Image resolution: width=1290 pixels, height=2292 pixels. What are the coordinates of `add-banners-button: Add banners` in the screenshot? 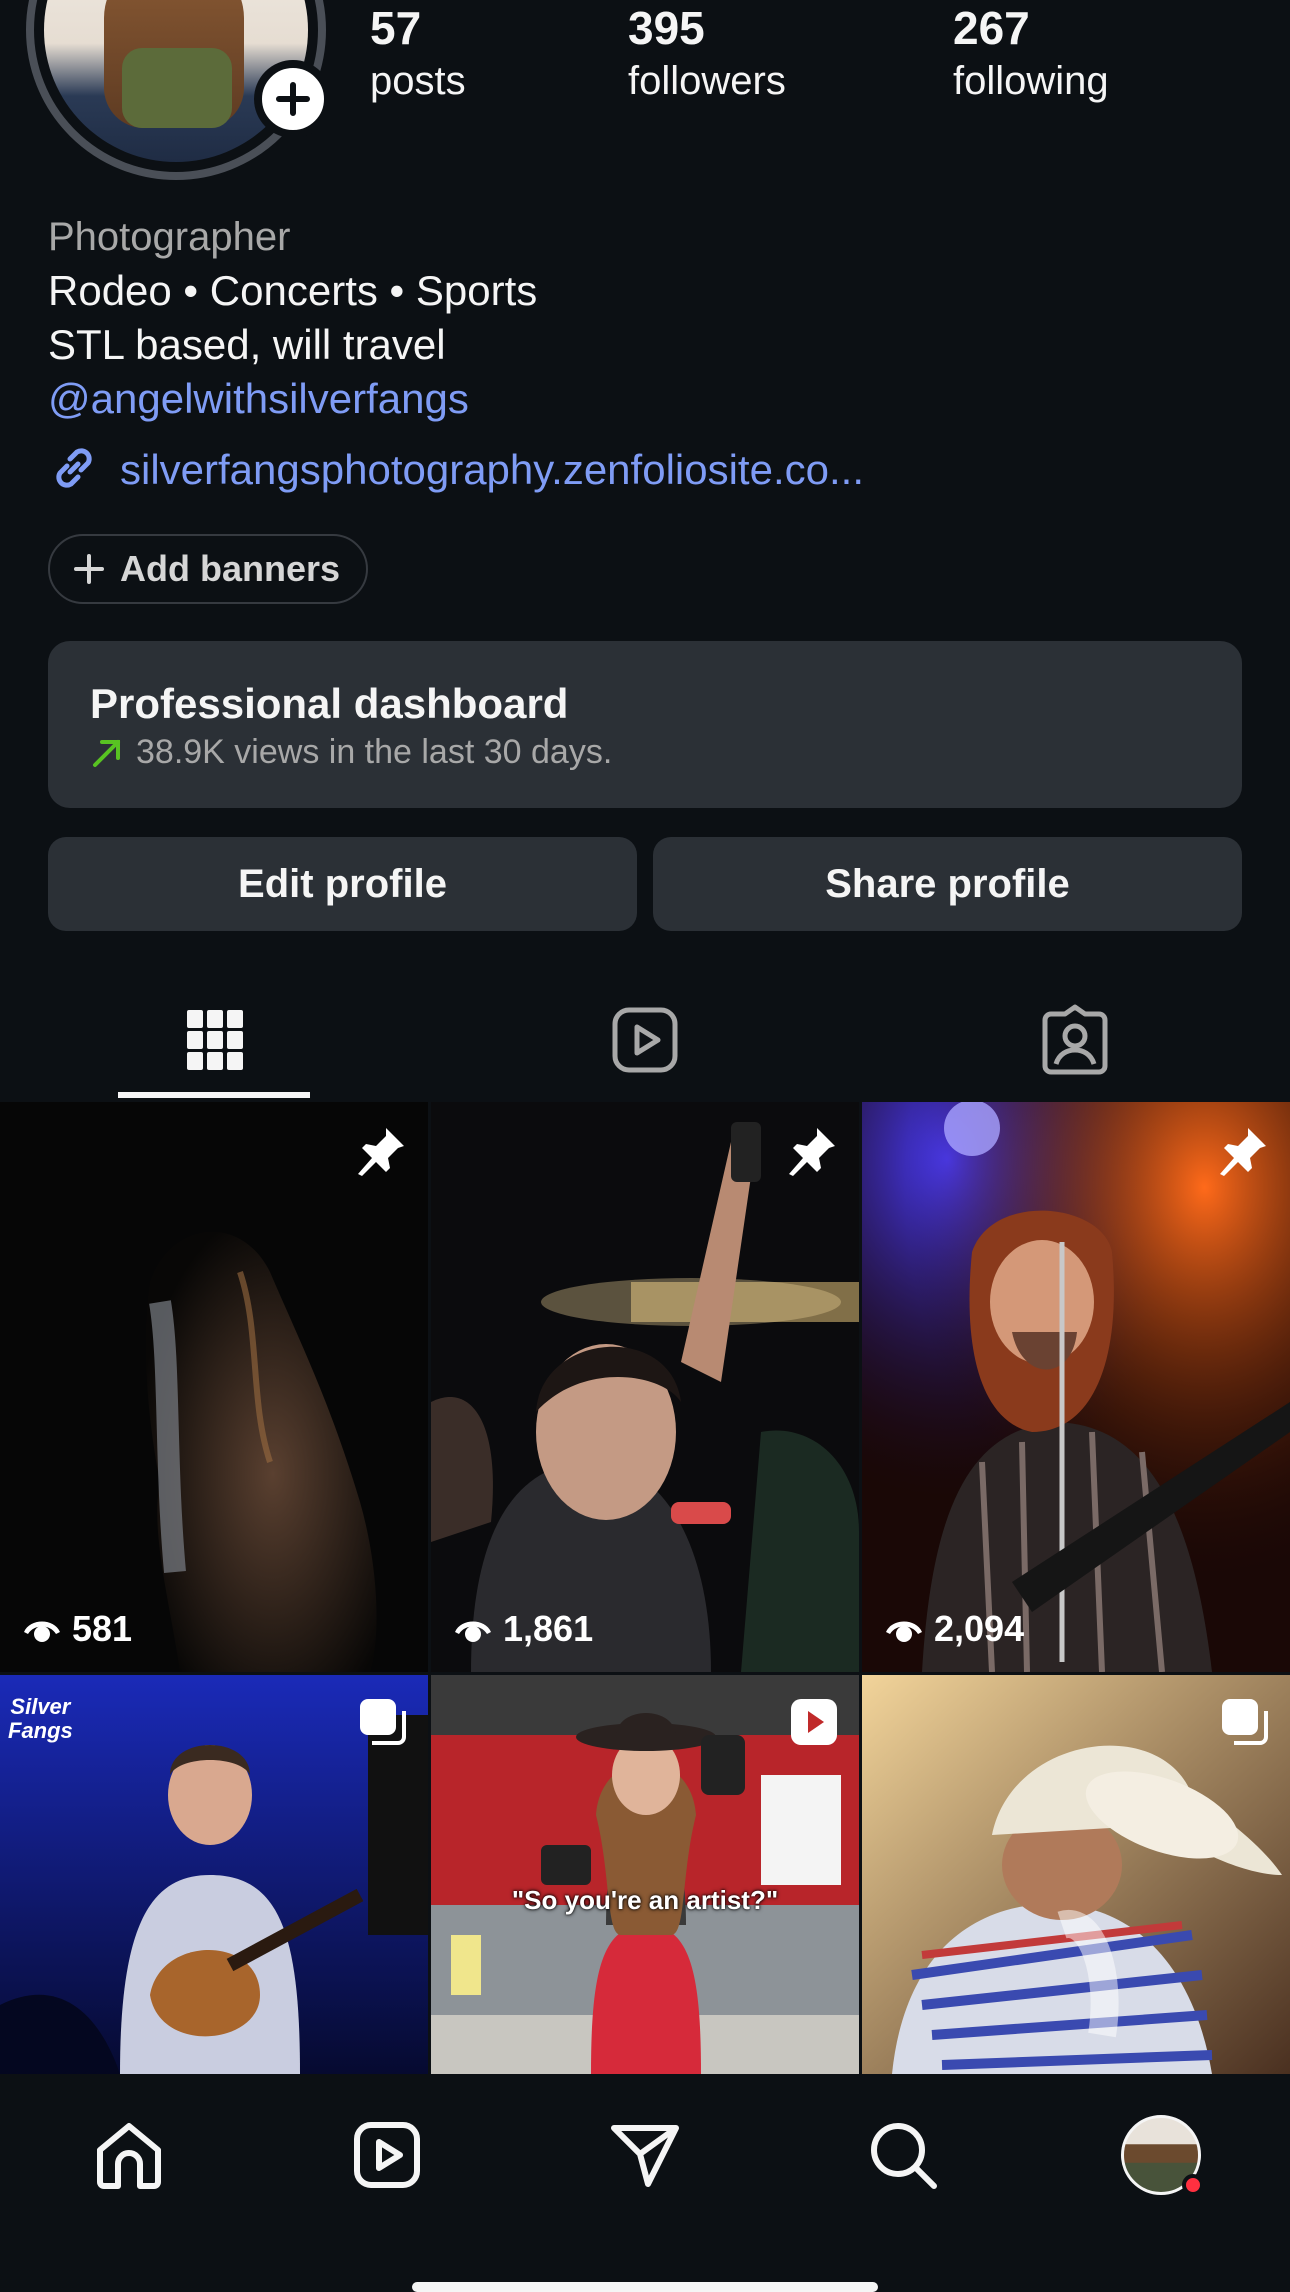 It's located at (208, 569).